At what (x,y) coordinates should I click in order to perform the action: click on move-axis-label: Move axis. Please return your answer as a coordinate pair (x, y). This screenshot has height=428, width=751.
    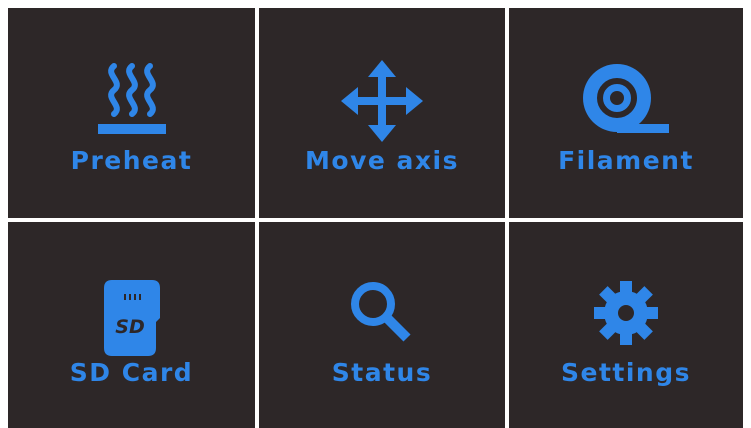
    Looking at the image, I should click on (382, 160).